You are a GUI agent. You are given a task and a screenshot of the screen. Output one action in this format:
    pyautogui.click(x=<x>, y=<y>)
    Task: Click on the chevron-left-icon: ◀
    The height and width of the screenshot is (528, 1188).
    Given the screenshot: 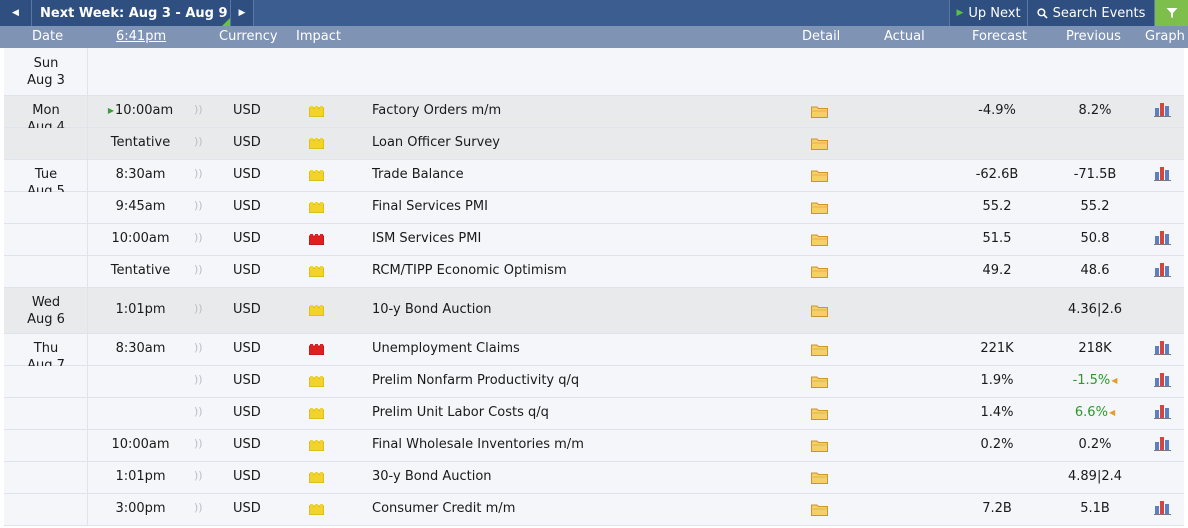 What is the action you would take?
    pyautogui.click(x=15, y=13)
    